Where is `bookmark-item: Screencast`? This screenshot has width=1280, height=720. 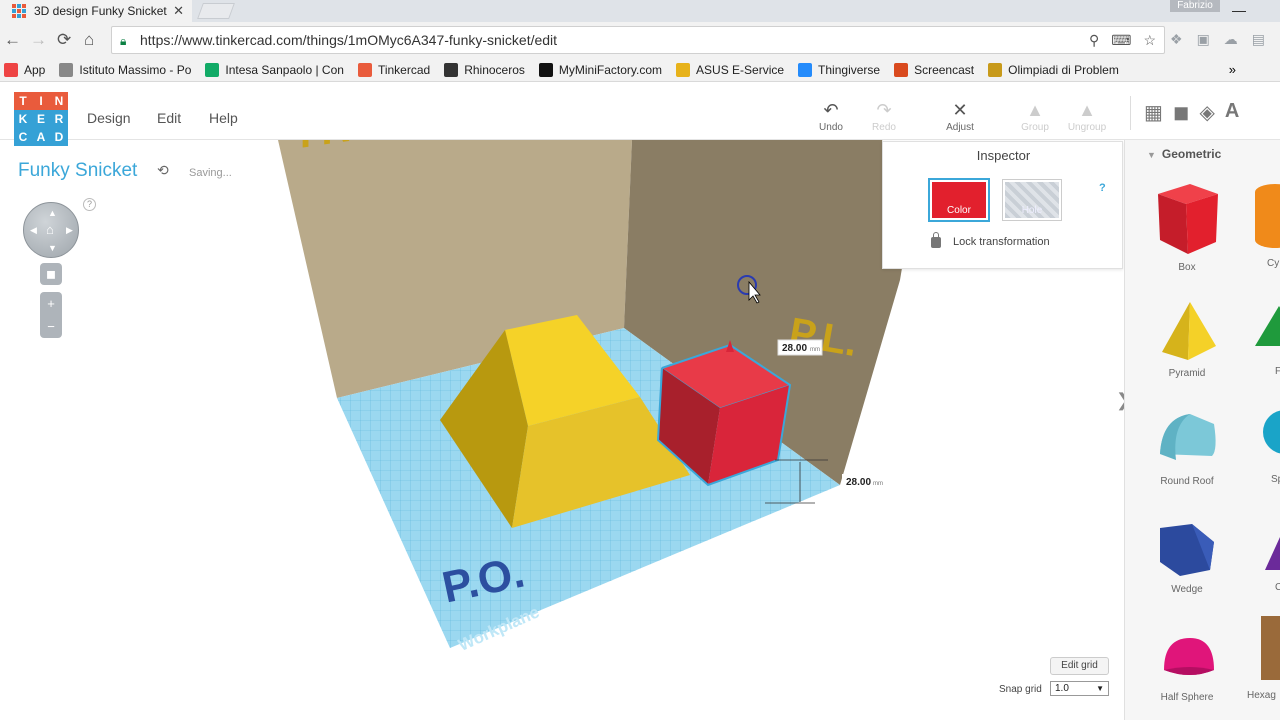
bookmark-item: Screencast is located at coordinates (934, 70).